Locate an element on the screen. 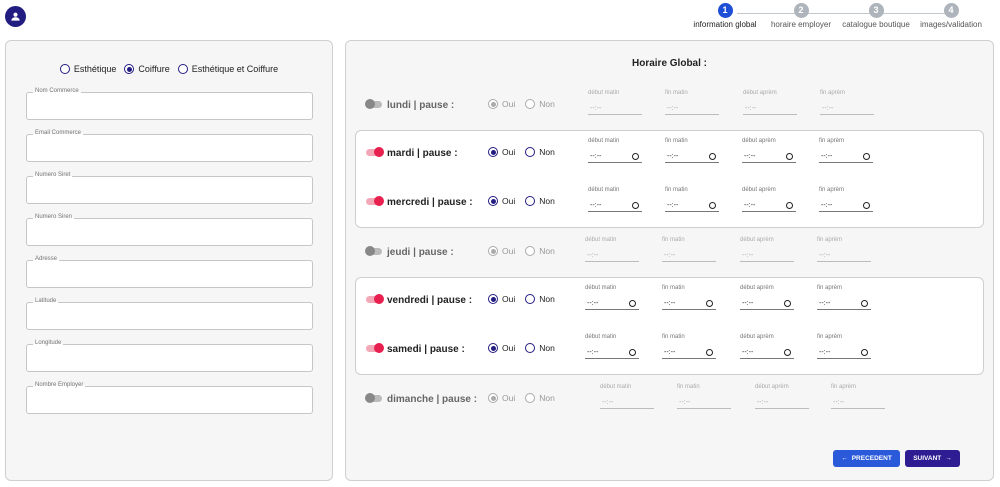 The image size is (1000, 487). numero-siren-field: Numero Siren is located at coordinates (169, 230).